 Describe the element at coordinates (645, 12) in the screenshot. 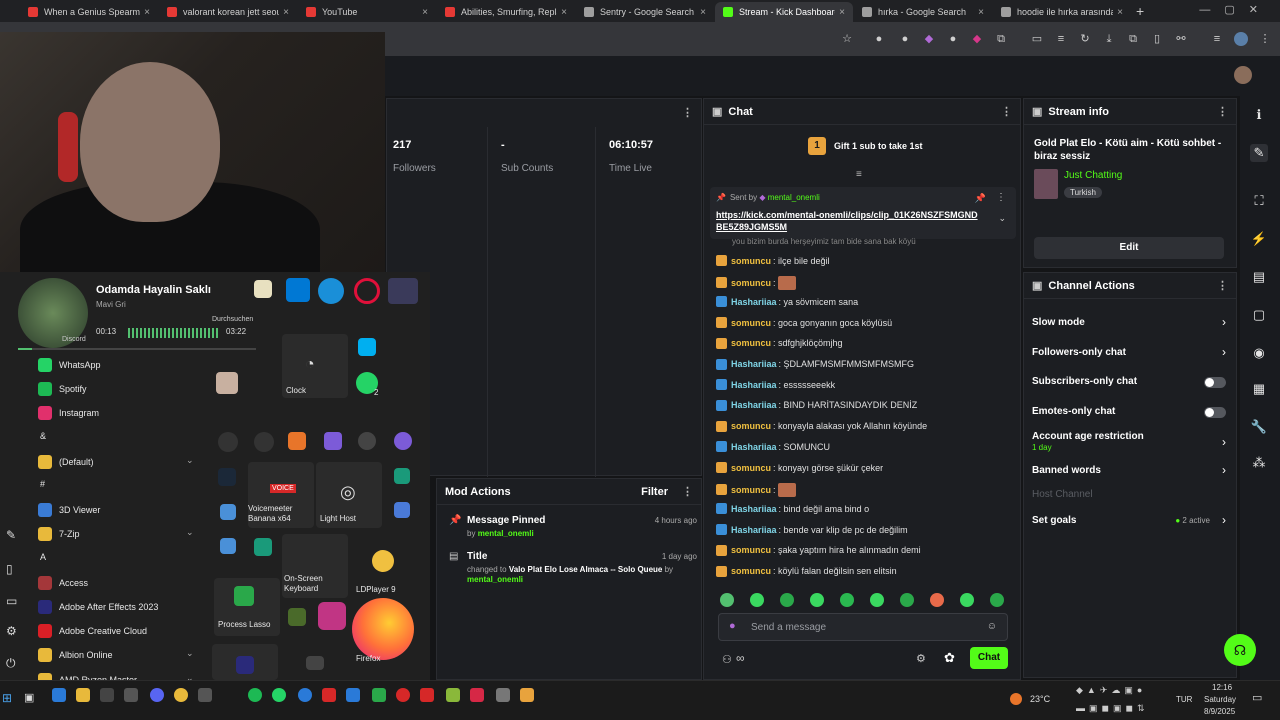

I see `browser-tab: Sentry - Google Search ×` at that location.